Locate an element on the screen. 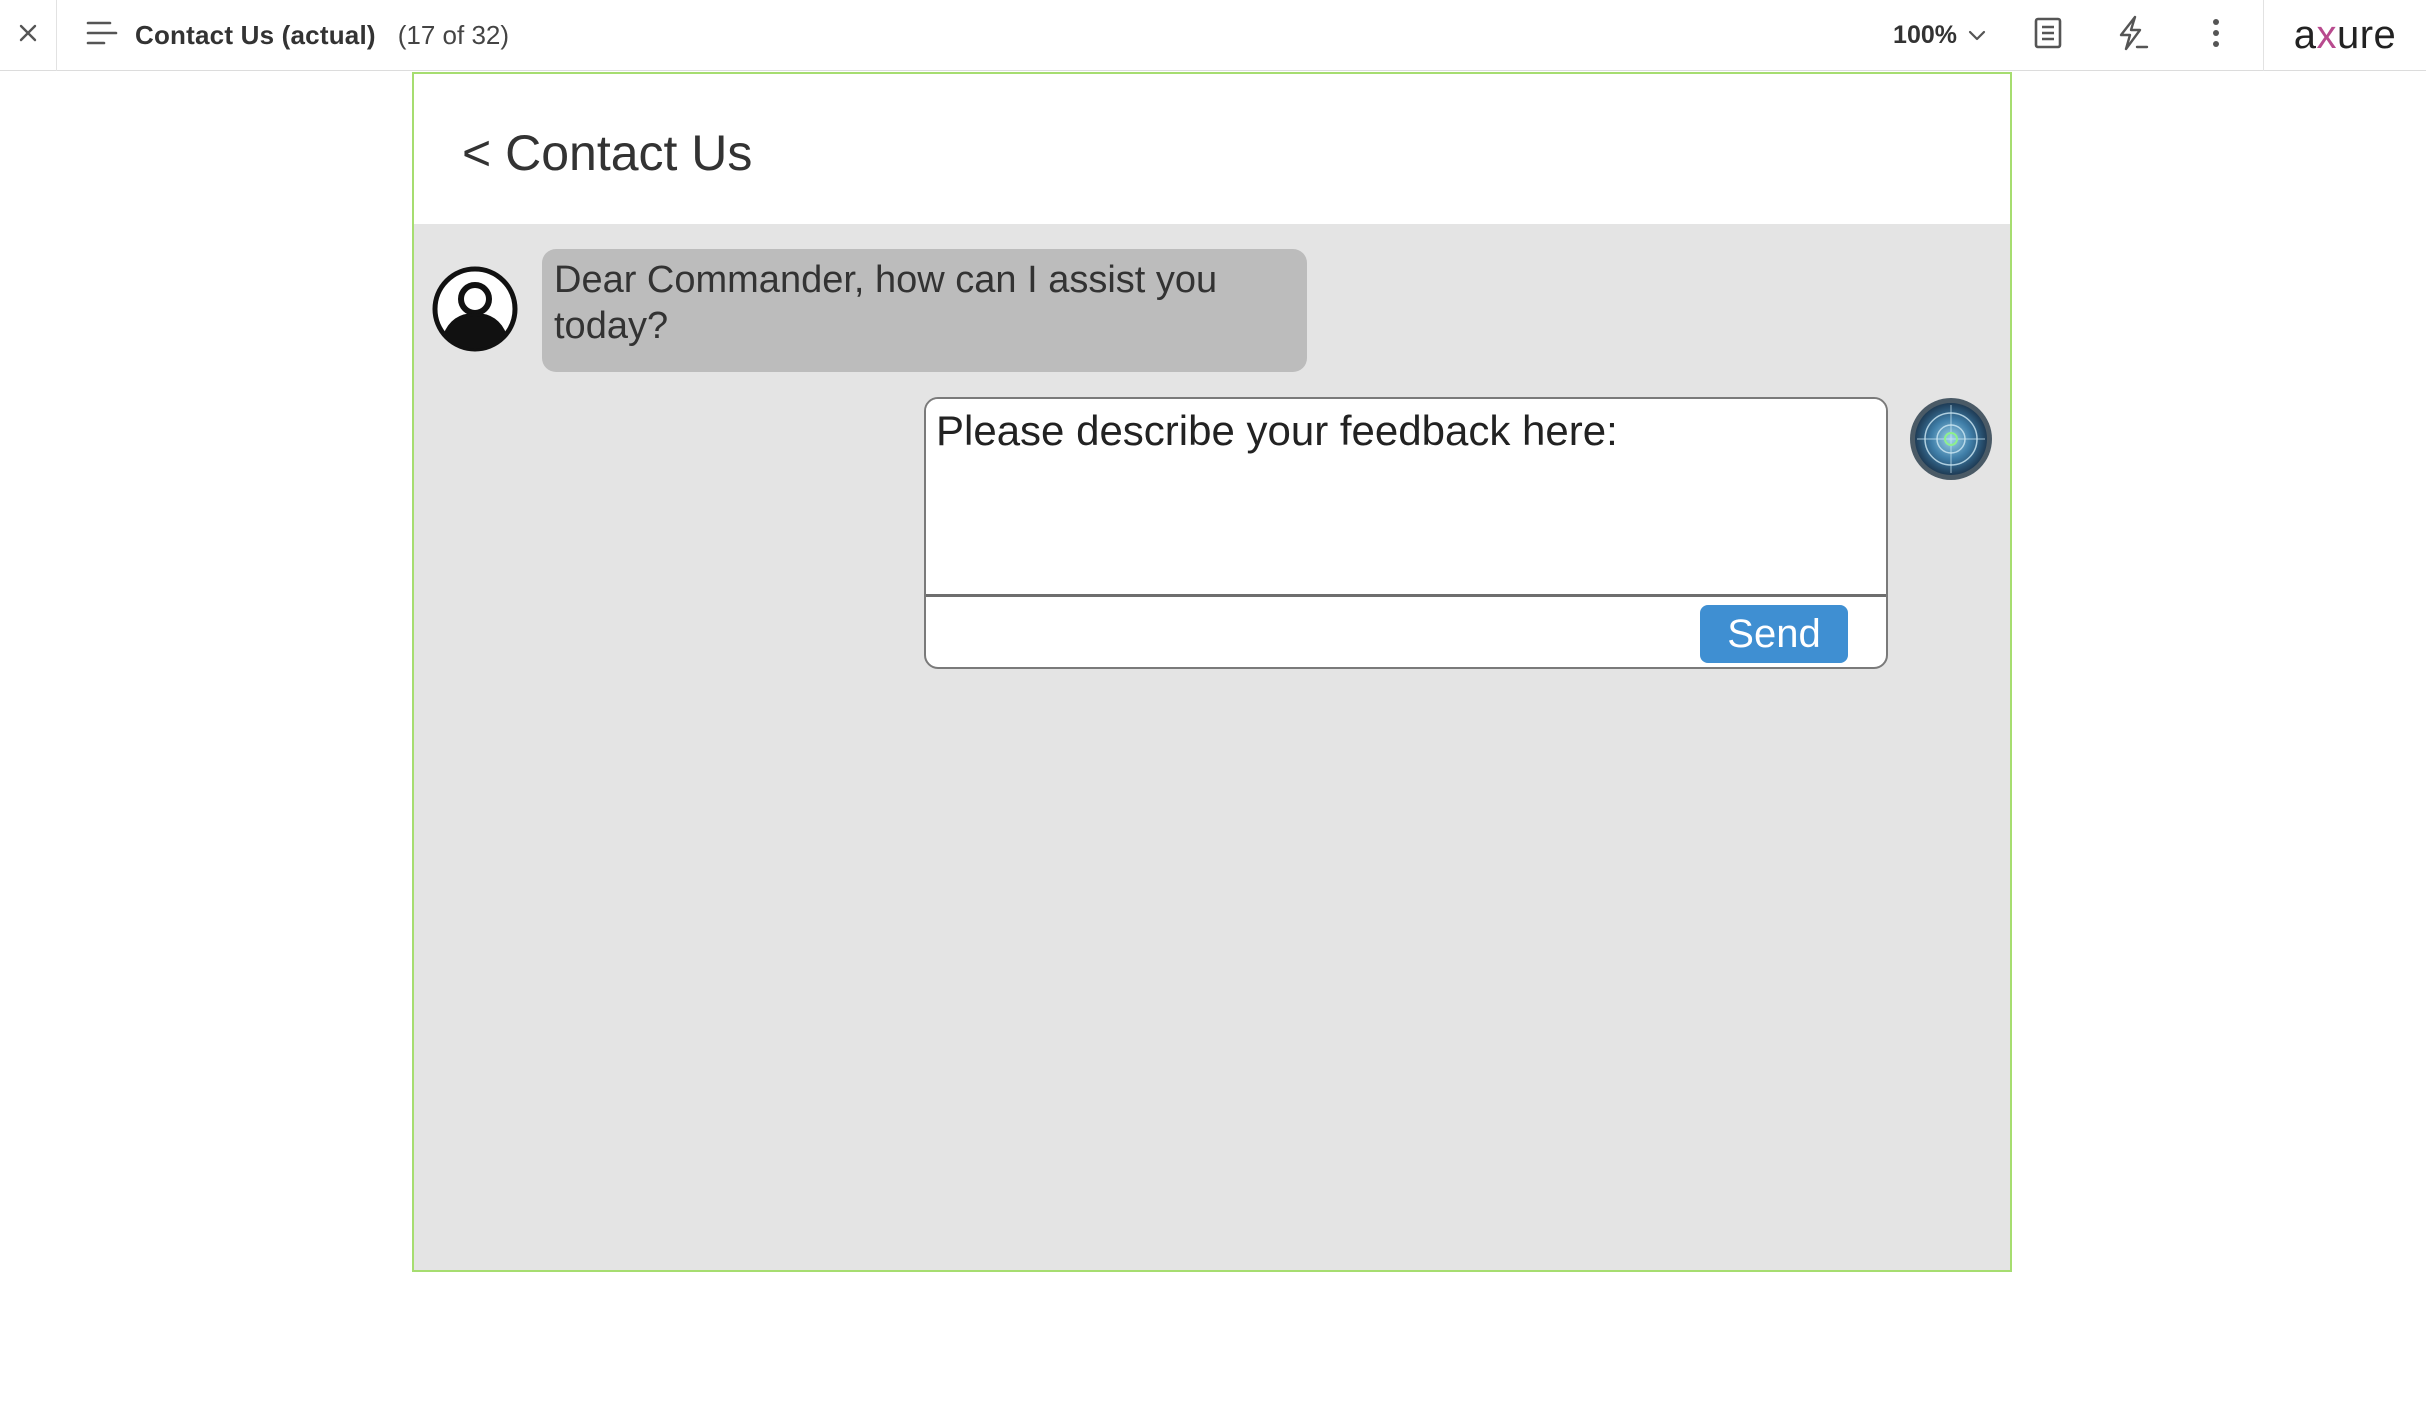 Image resolution: width=2426 pixels, height=1404 pixels. document-notes-icon is located at coordinates (2048, 35).